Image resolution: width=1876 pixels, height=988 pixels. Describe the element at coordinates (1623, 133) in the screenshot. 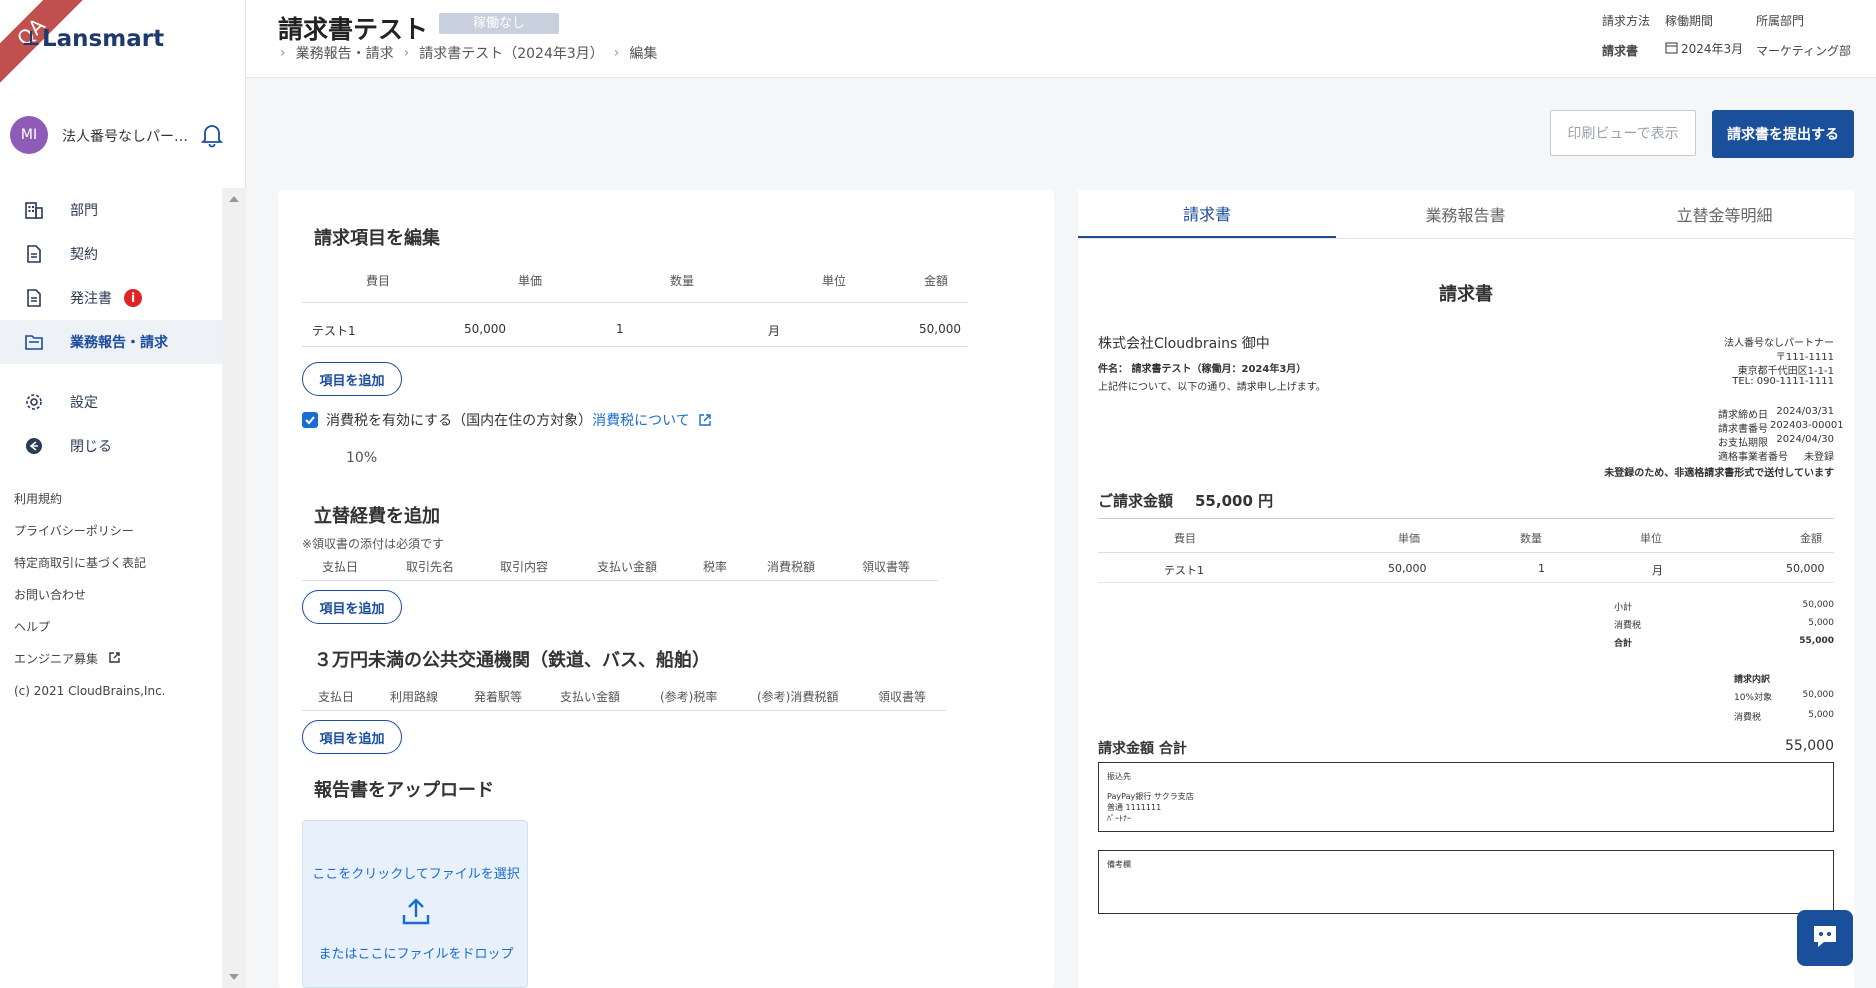

I see `print-view-button: 印刷ビューで表示` at that location.